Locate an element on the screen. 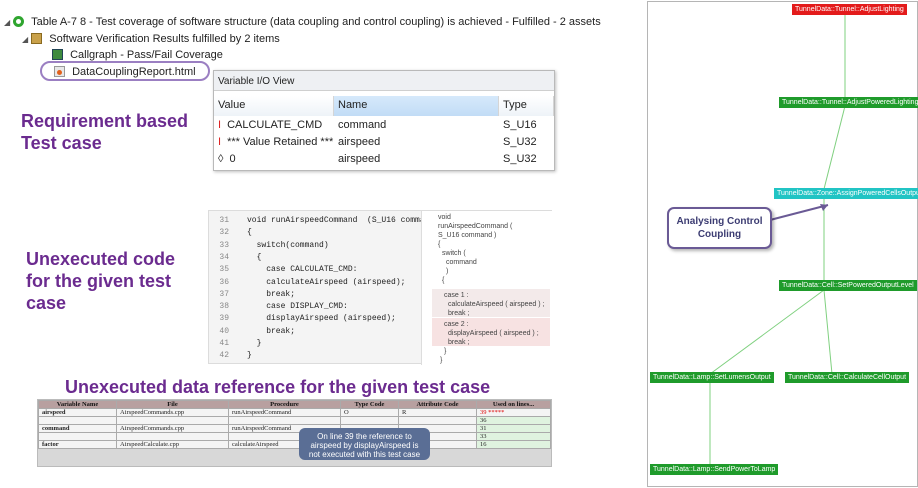  column-header-name: Name is located at coordinates (416, 106).